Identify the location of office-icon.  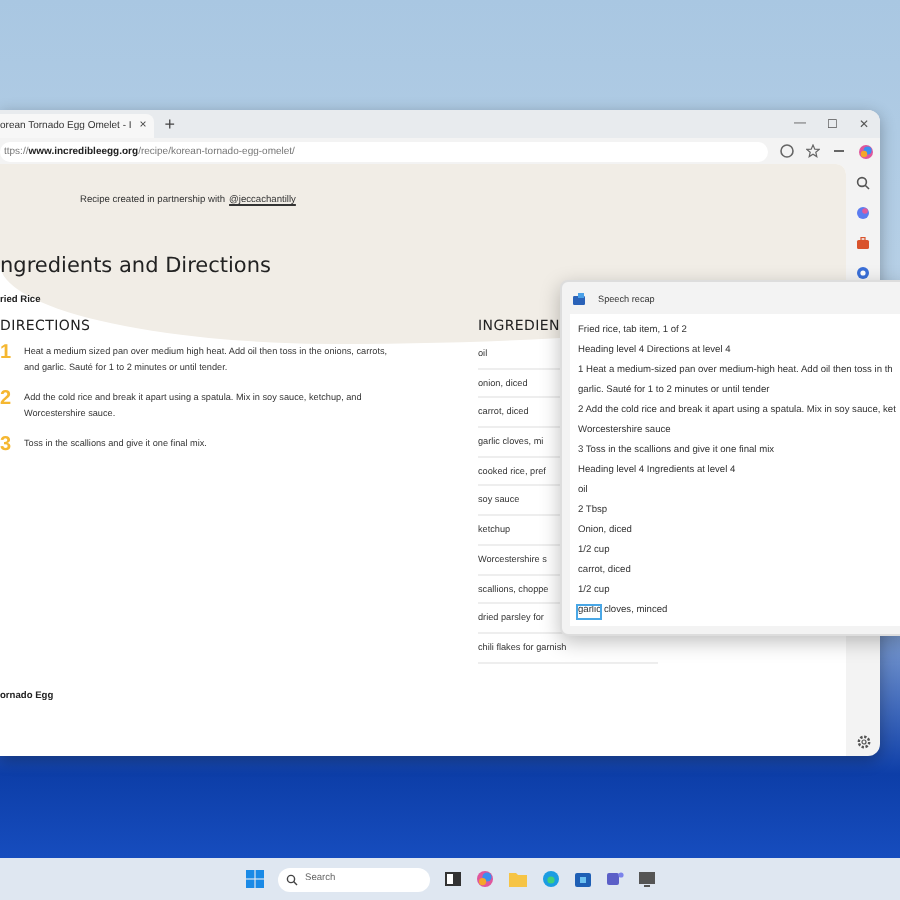
(863, 273).